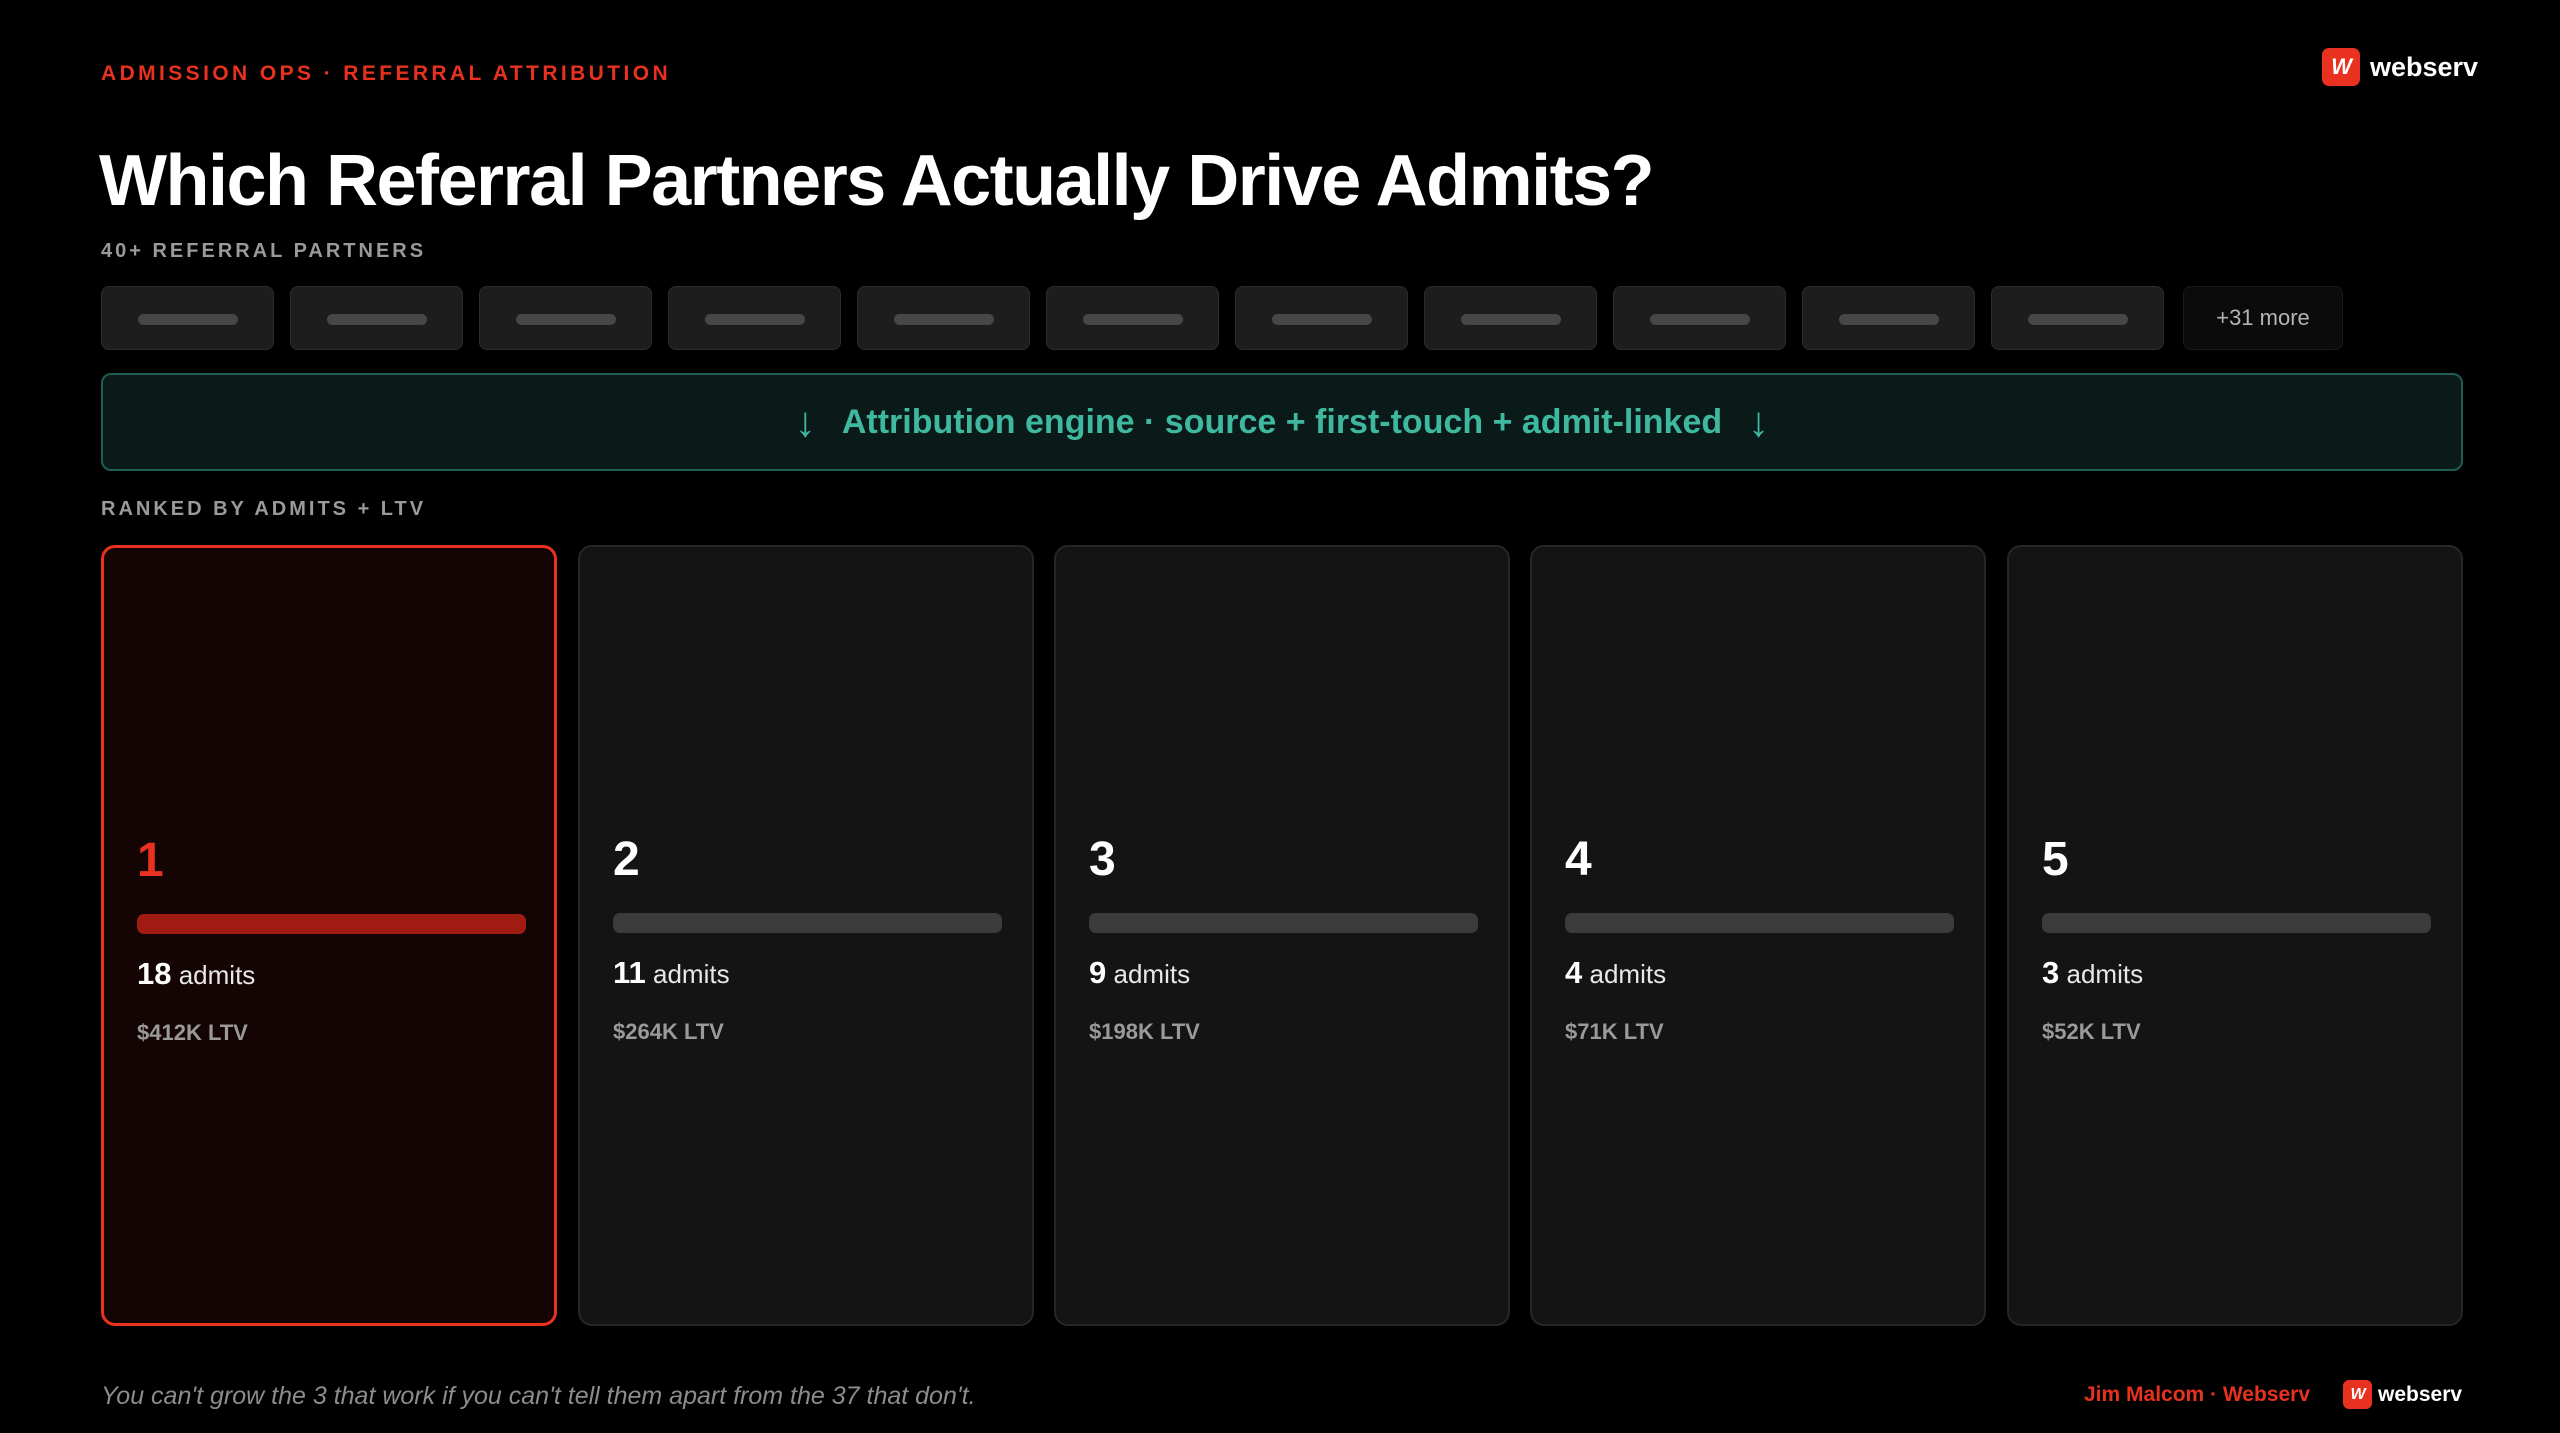 This screenshot has height=1433, width=2560. What do you see at coordinates (629, 972) in the screenshot?
I see `admits-value: 11` at bounding box center [629, 972].